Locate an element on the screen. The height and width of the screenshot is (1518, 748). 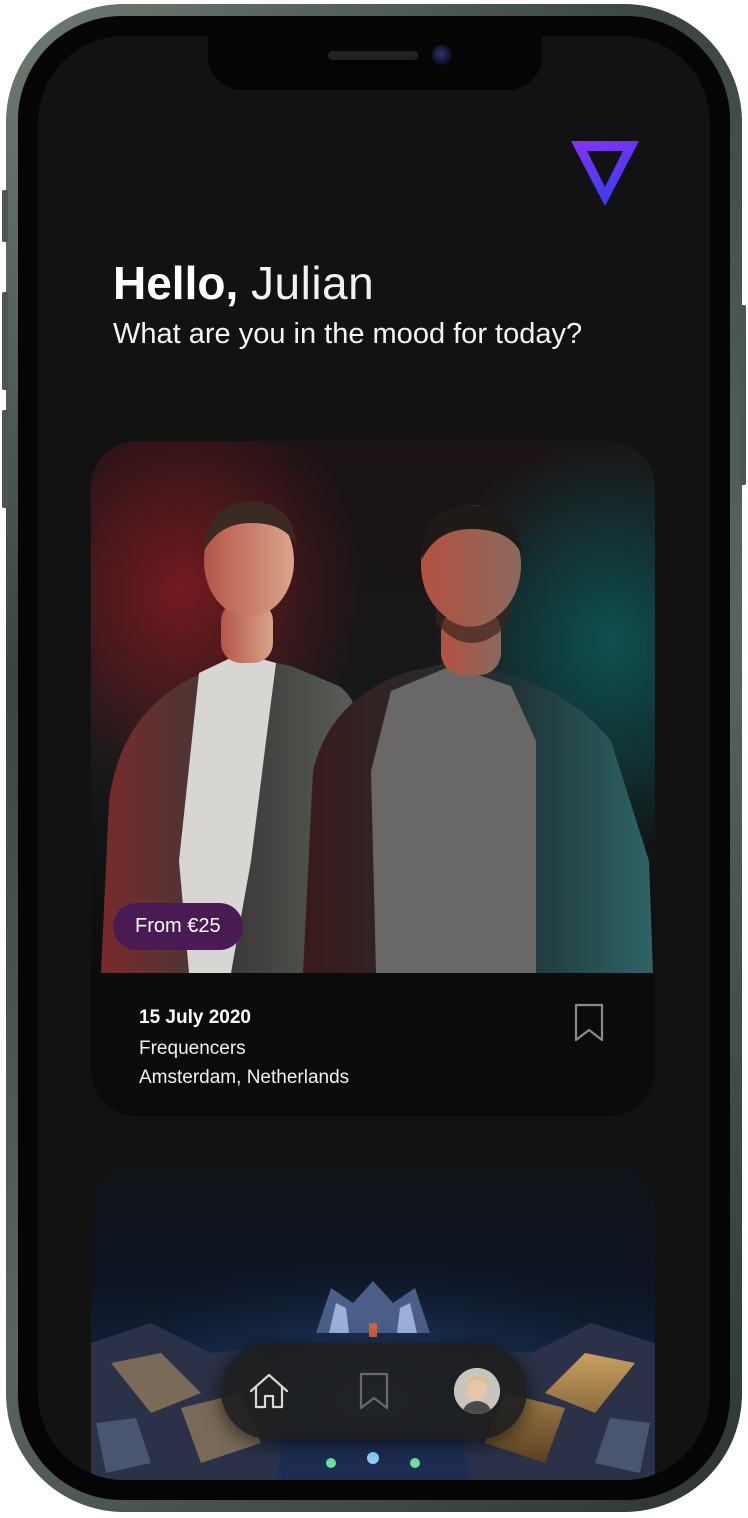
tab-profile is located at coordinates (477, 1391).